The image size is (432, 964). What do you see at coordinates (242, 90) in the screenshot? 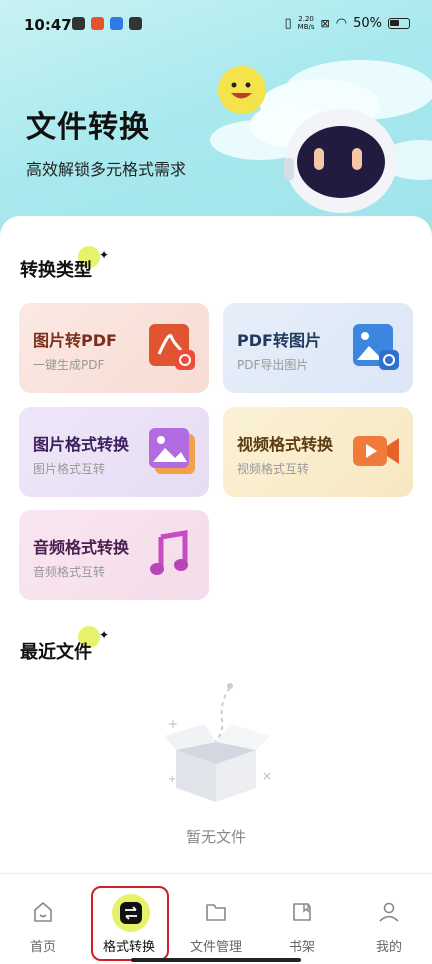
I see `smiley-icon` at bounding box center [242, 90].